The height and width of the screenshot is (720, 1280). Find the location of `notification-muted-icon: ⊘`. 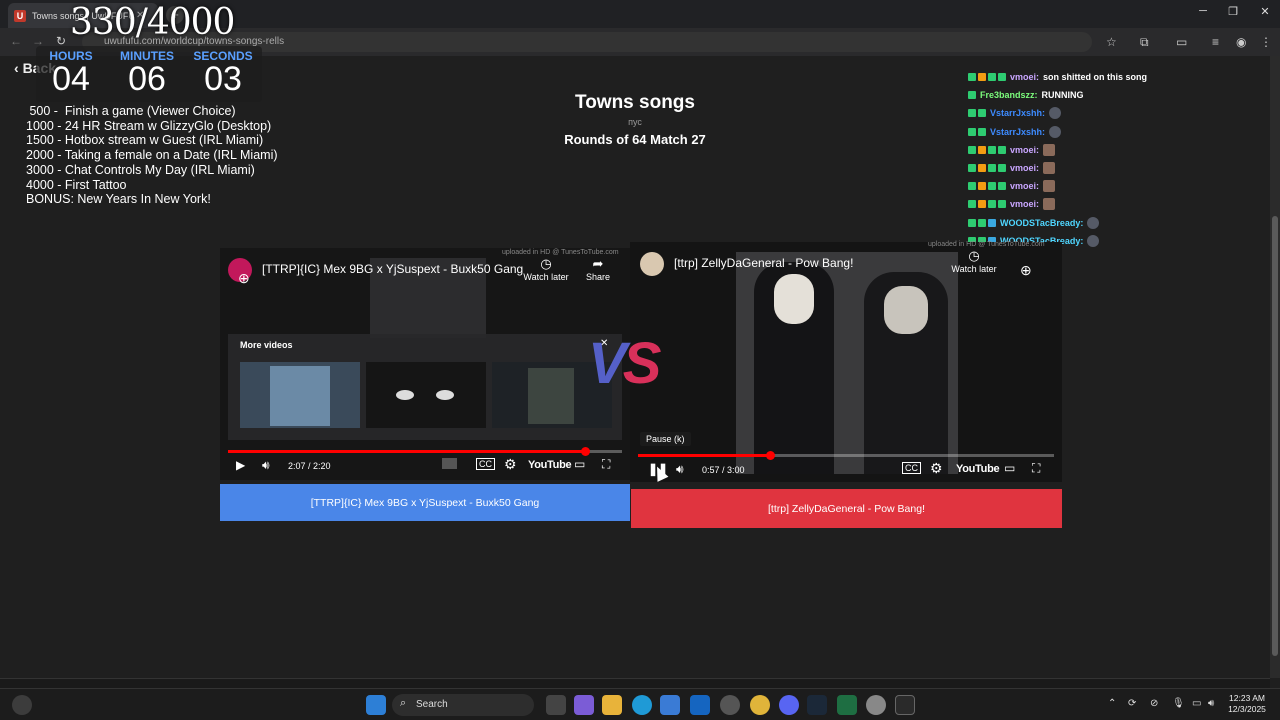

notification-muted-icon: ⊘ is located at coordinates (1154, 703).